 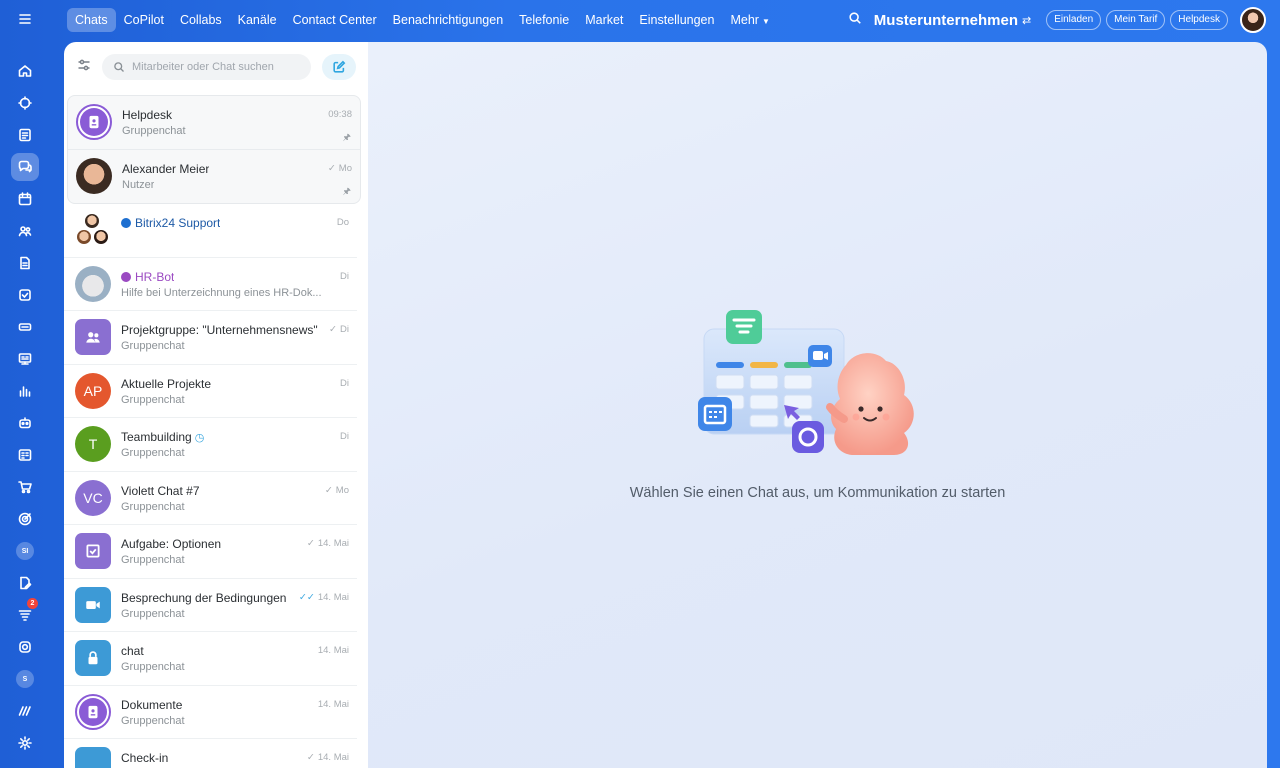 I want to click on telephony-icon, so click(x=25, y=647).